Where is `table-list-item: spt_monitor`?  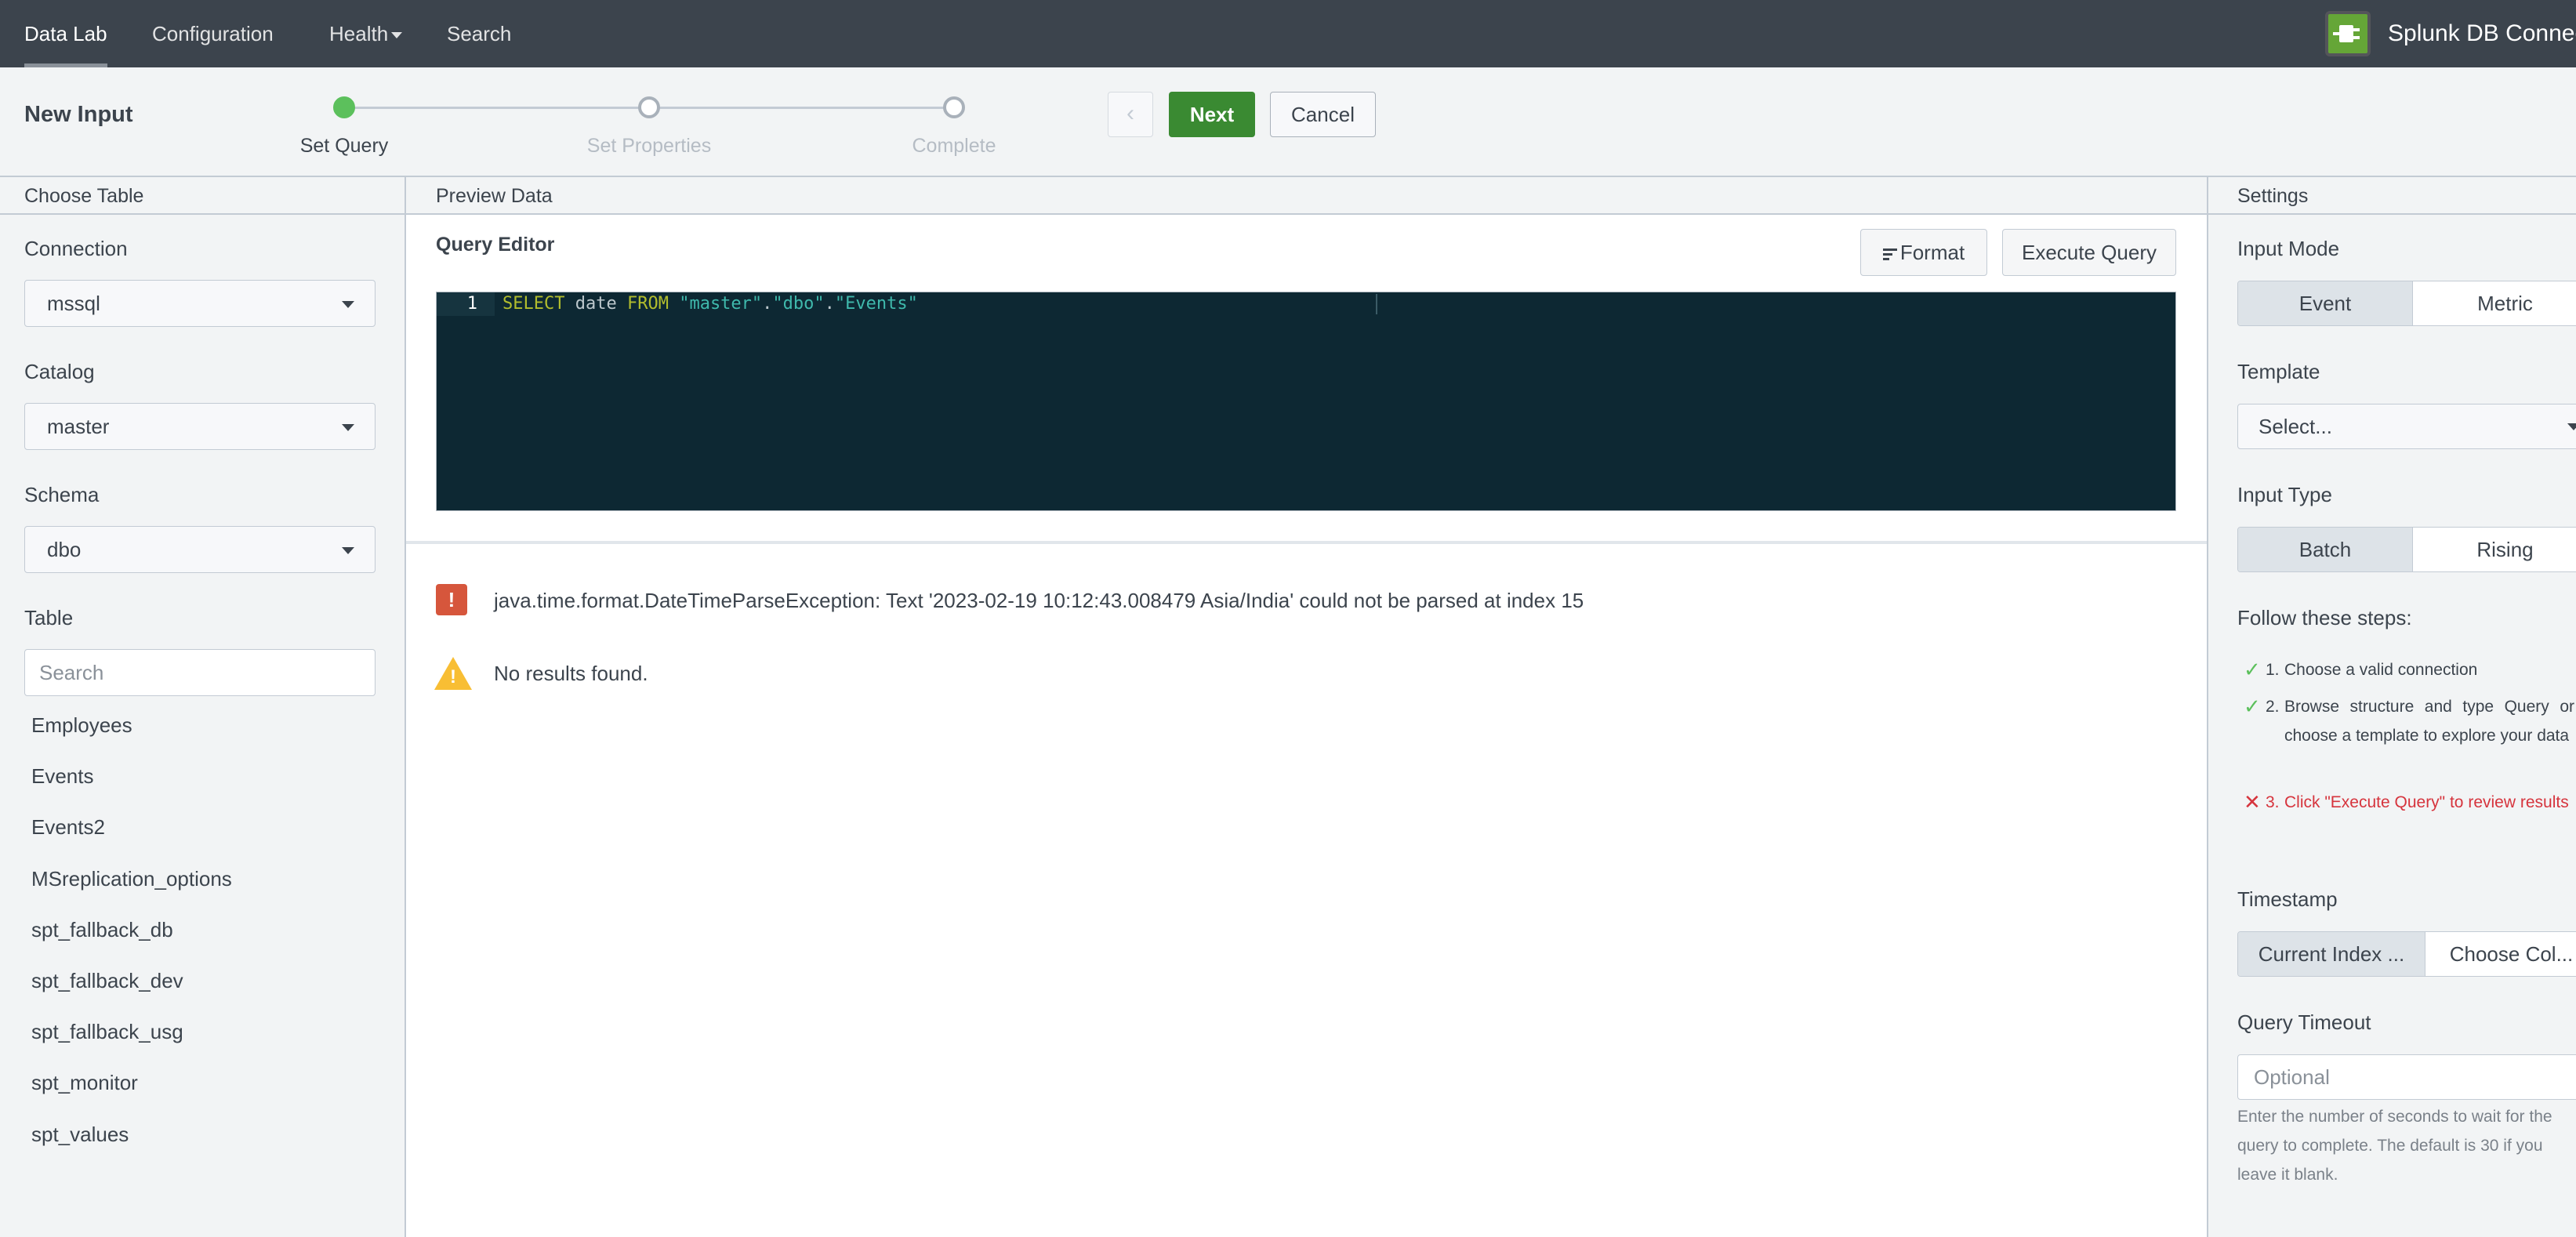
table-list-item: spt_monitor is located at coordinates (85, 1083).